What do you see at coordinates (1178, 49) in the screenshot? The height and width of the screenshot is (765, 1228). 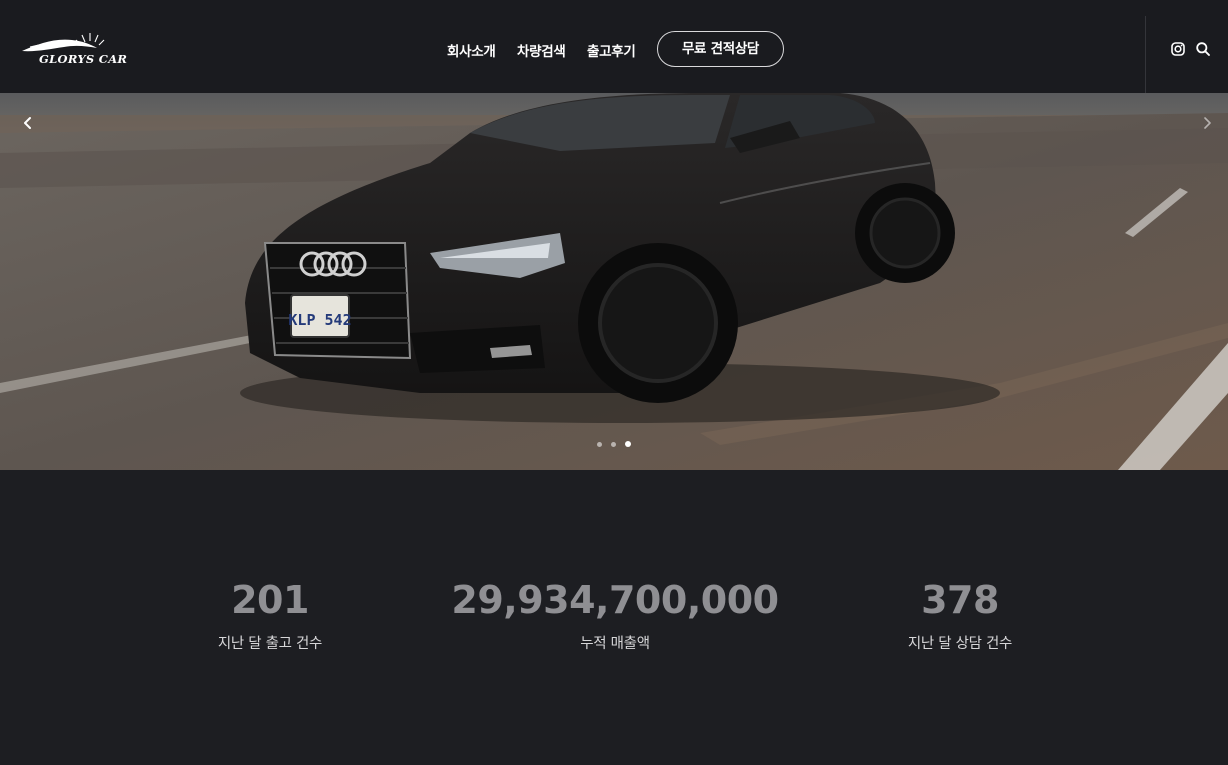 I see `instagram-icon` at bounding box center [1178, 49].